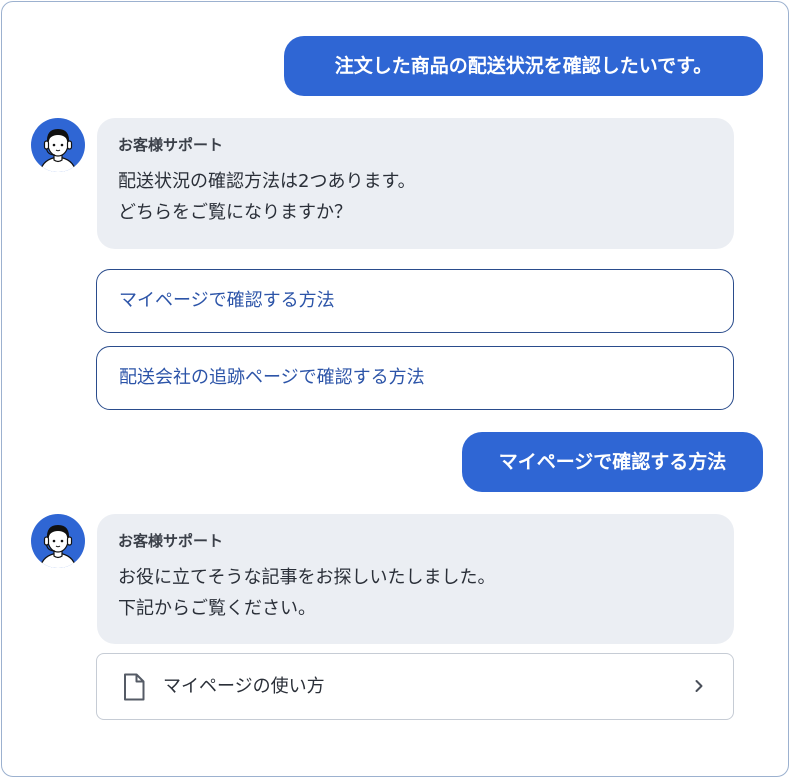 Image resolution: width=792 pixels, height=780 pixels. Describe the element at coordinates (134, 687) in the screenshot. I see `document-icon` at that location.